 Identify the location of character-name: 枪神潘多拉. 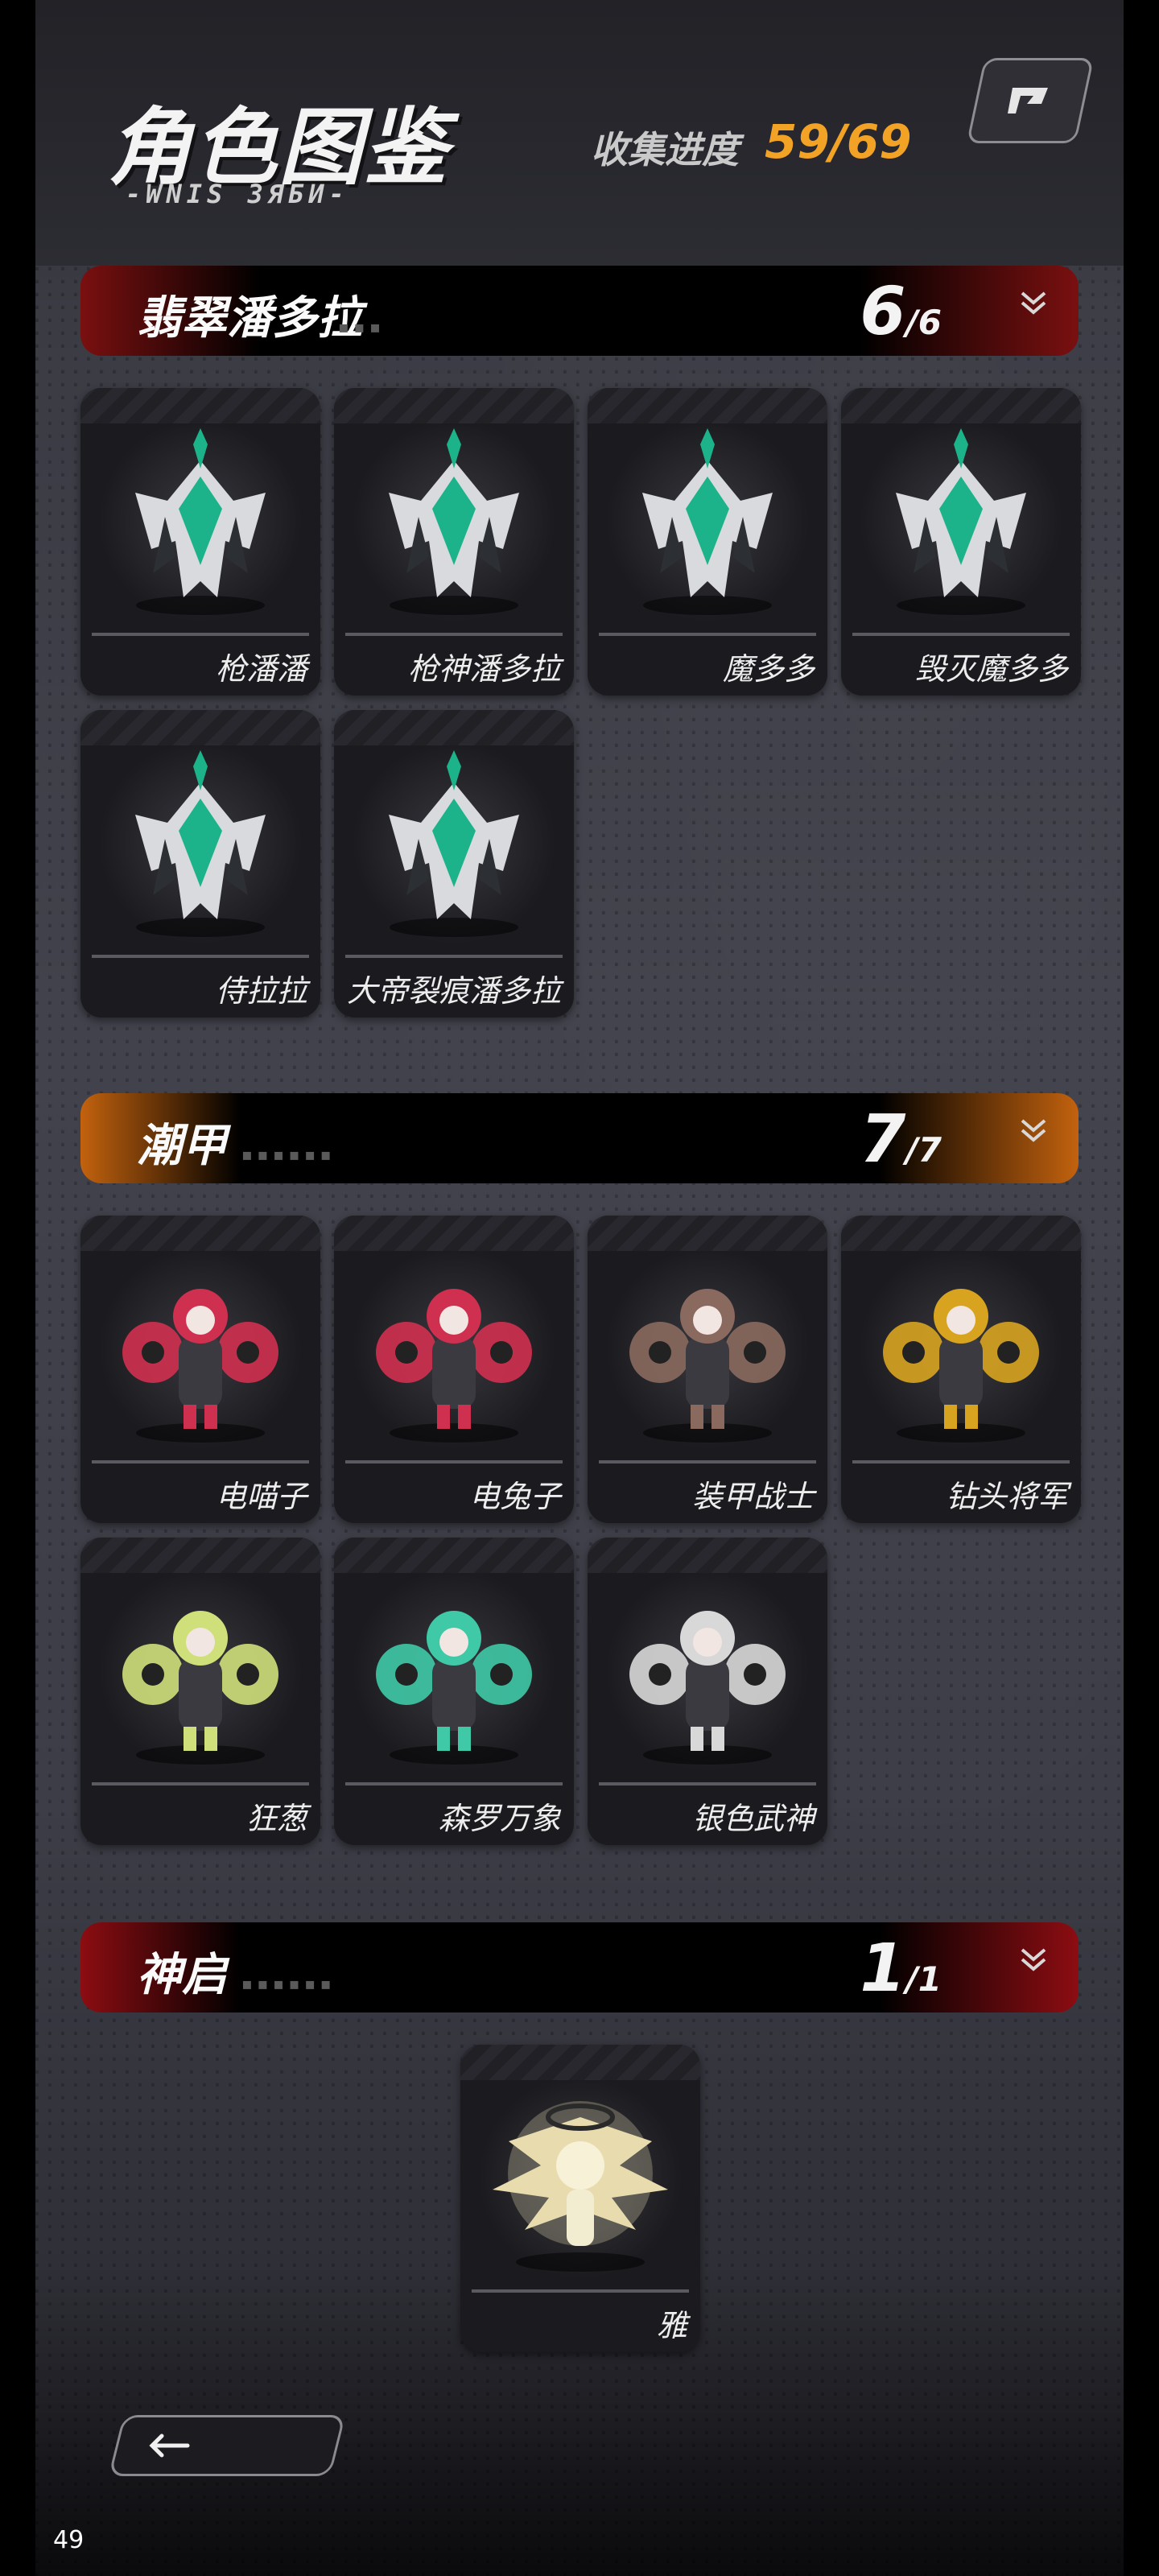
(484, 669).